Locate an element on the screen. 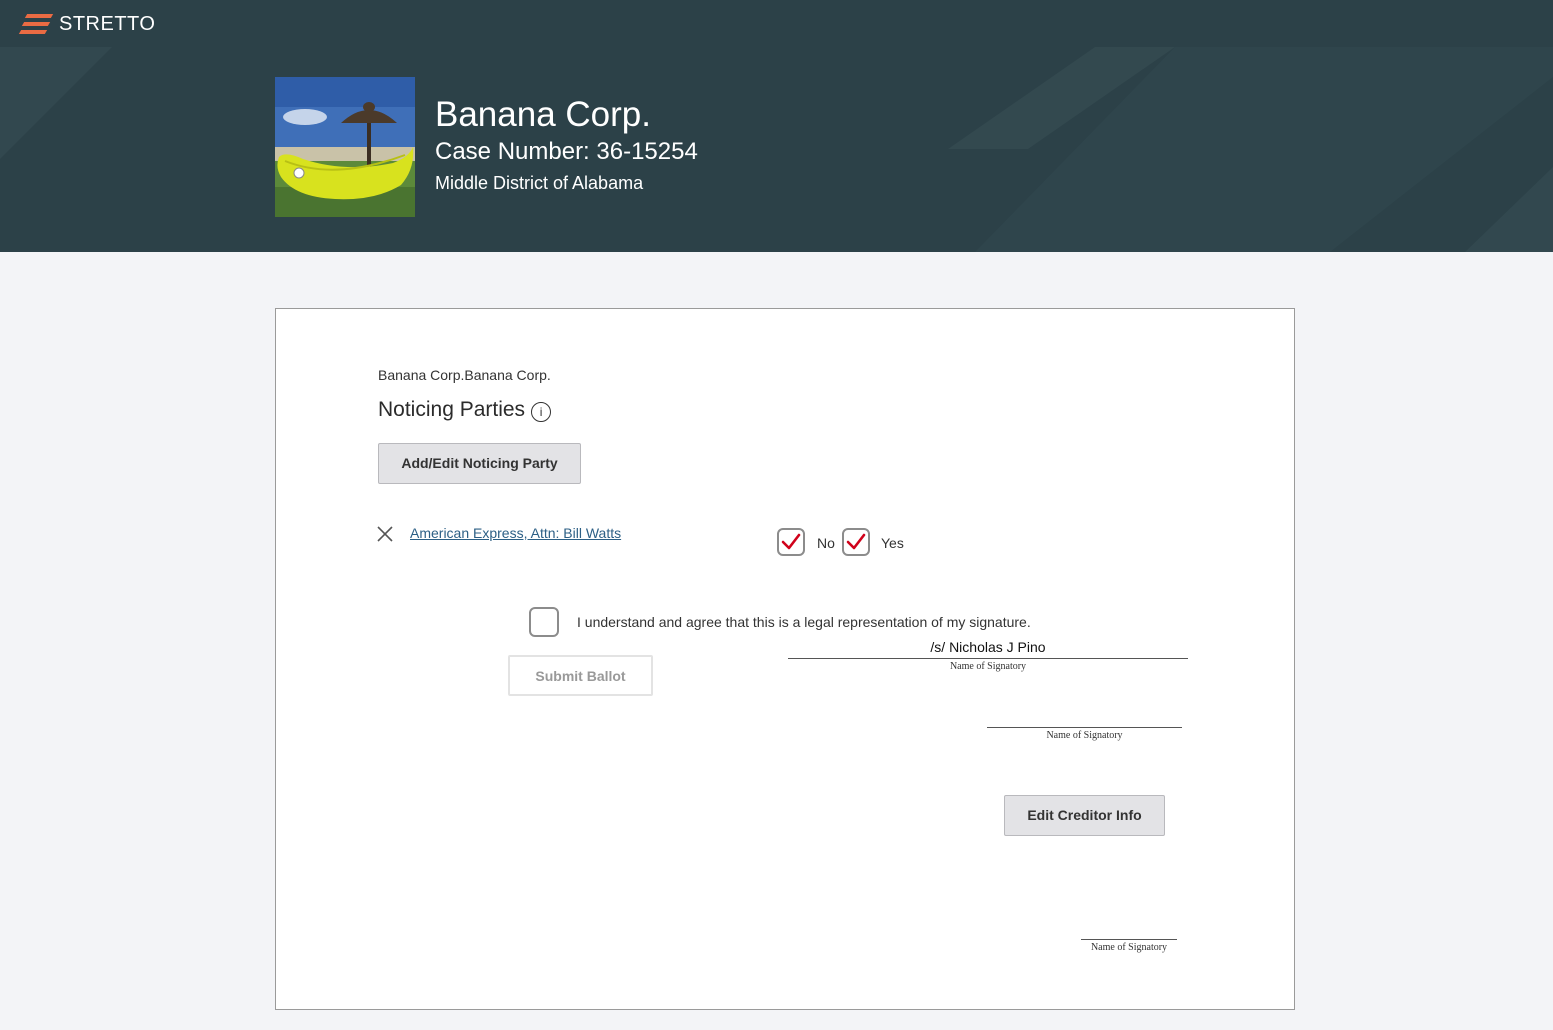 The image size is (1553, 1030). stretto-logo-icon is located at coordinates (36, 24).